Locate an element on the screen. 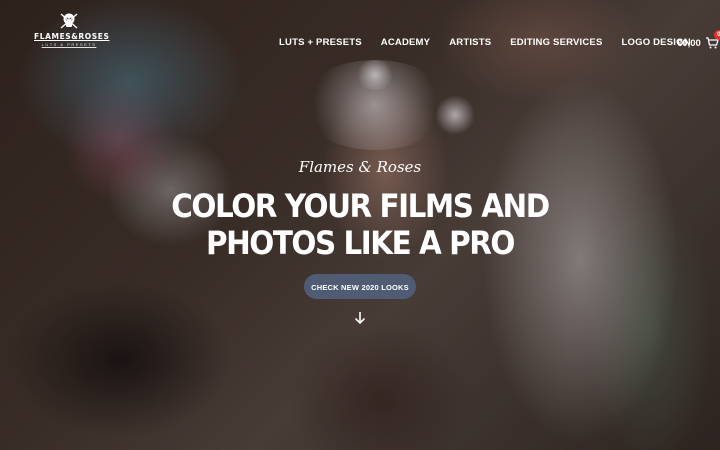  brand-logo: FLAMES&ROSES LUTS & PRESETS is located at coordinates (72, 28).